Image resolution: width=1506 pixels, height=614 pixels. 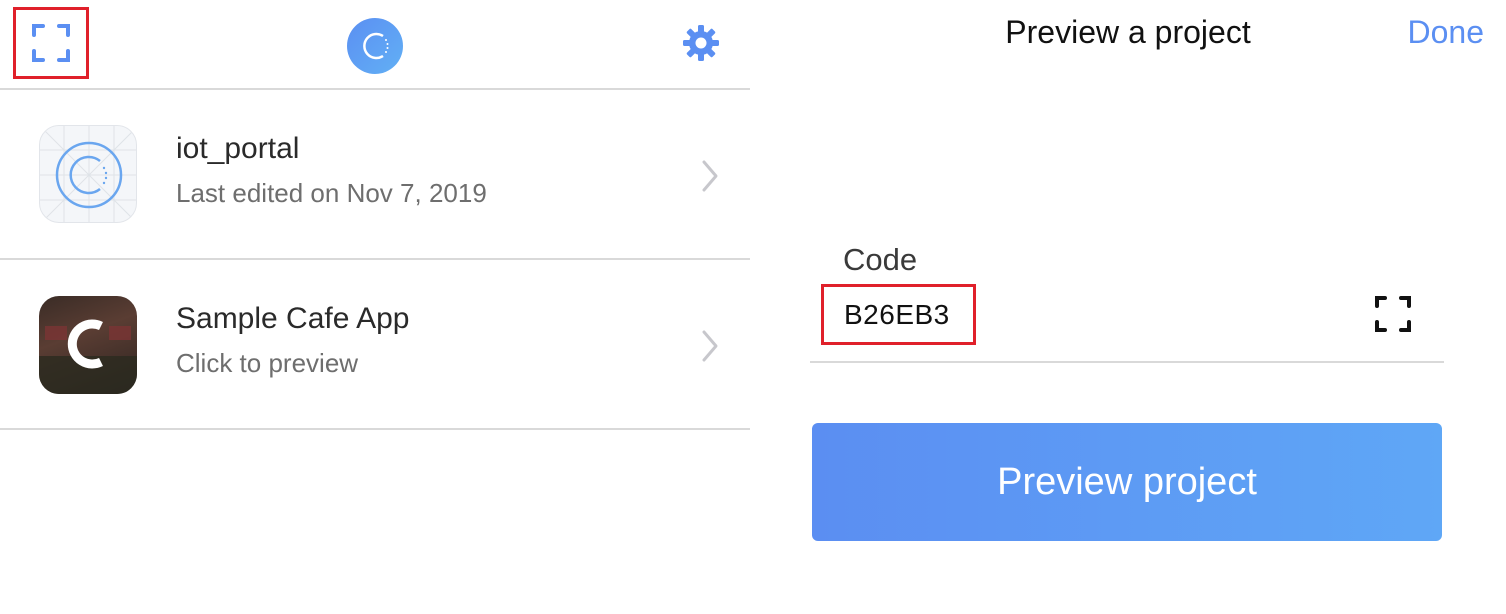 What do you see at coordinates (375, 429) in the screenshot?
I see `row-divider` at bounding box center [375, 429].